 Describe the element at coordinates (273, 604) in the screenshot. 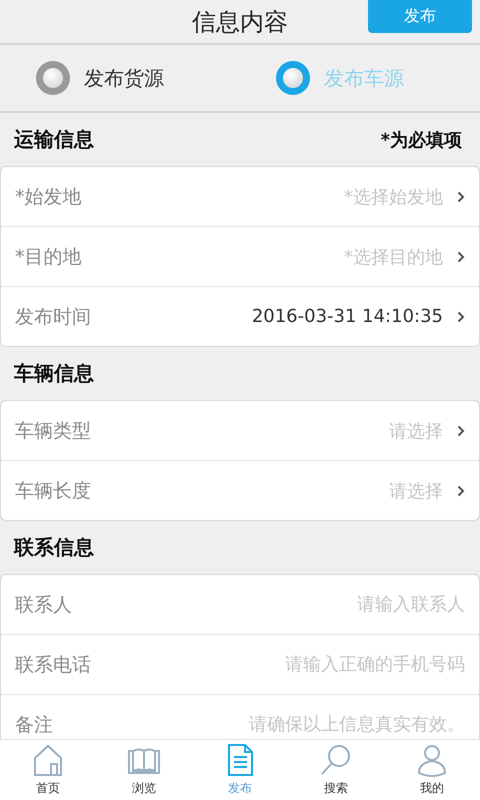

I see `input-field: 请输入联系人` at that location.